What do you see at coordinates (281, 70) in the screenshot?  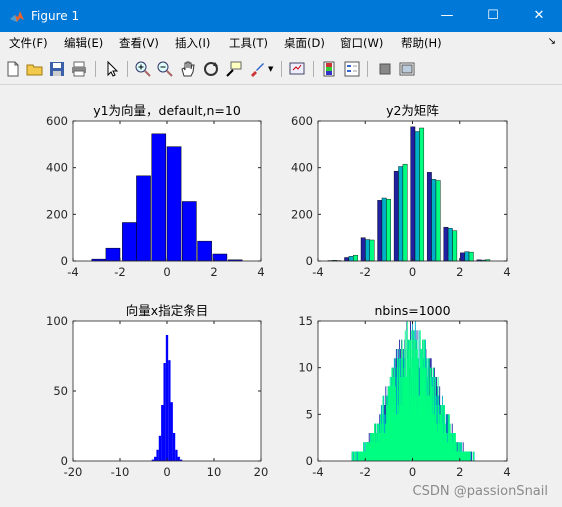 I see `toolbar: ▼` at bounding box center [281, 70].